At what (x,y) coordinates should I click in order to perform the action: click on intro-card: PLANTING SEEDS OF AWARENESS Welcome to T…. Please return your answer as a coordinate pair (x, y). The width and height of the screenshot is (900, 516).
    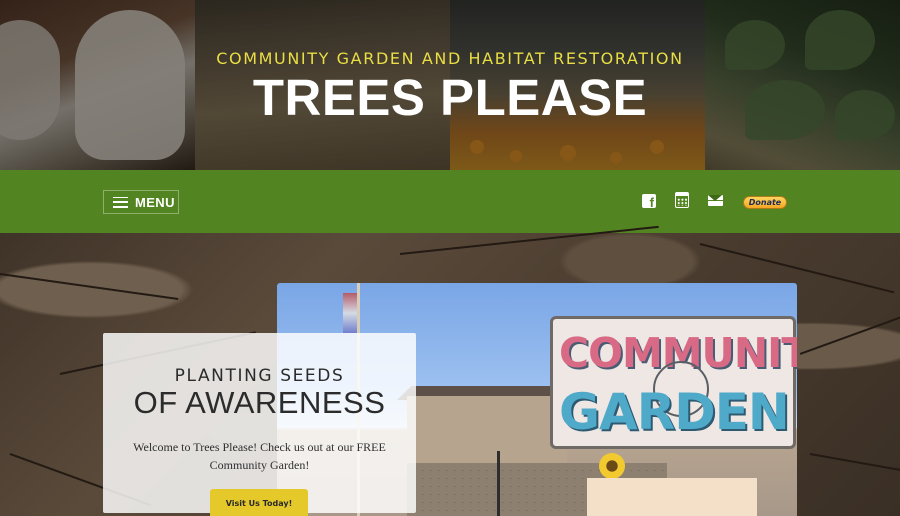
    Looking at the image, I should click on (259, 424).